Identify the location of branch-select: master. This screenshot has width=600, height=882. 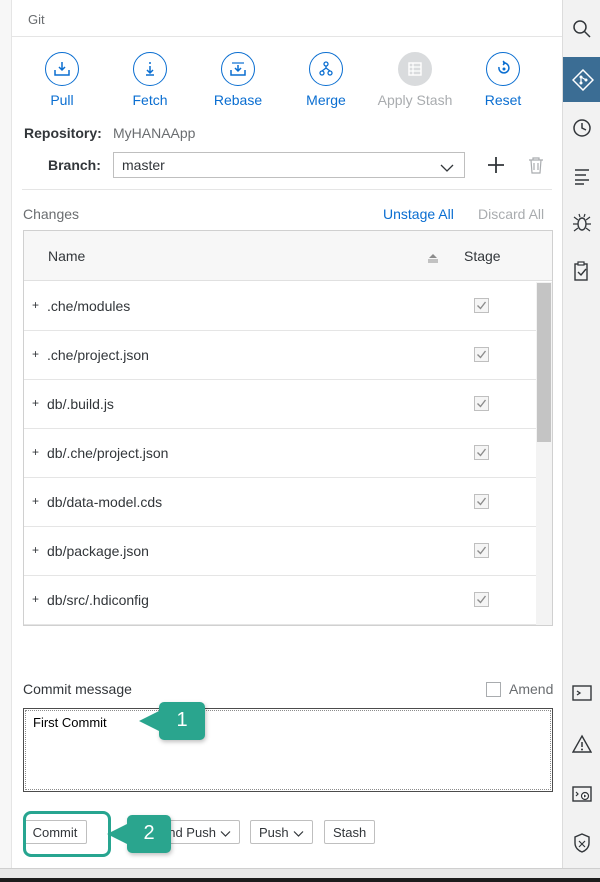
(289, 165).